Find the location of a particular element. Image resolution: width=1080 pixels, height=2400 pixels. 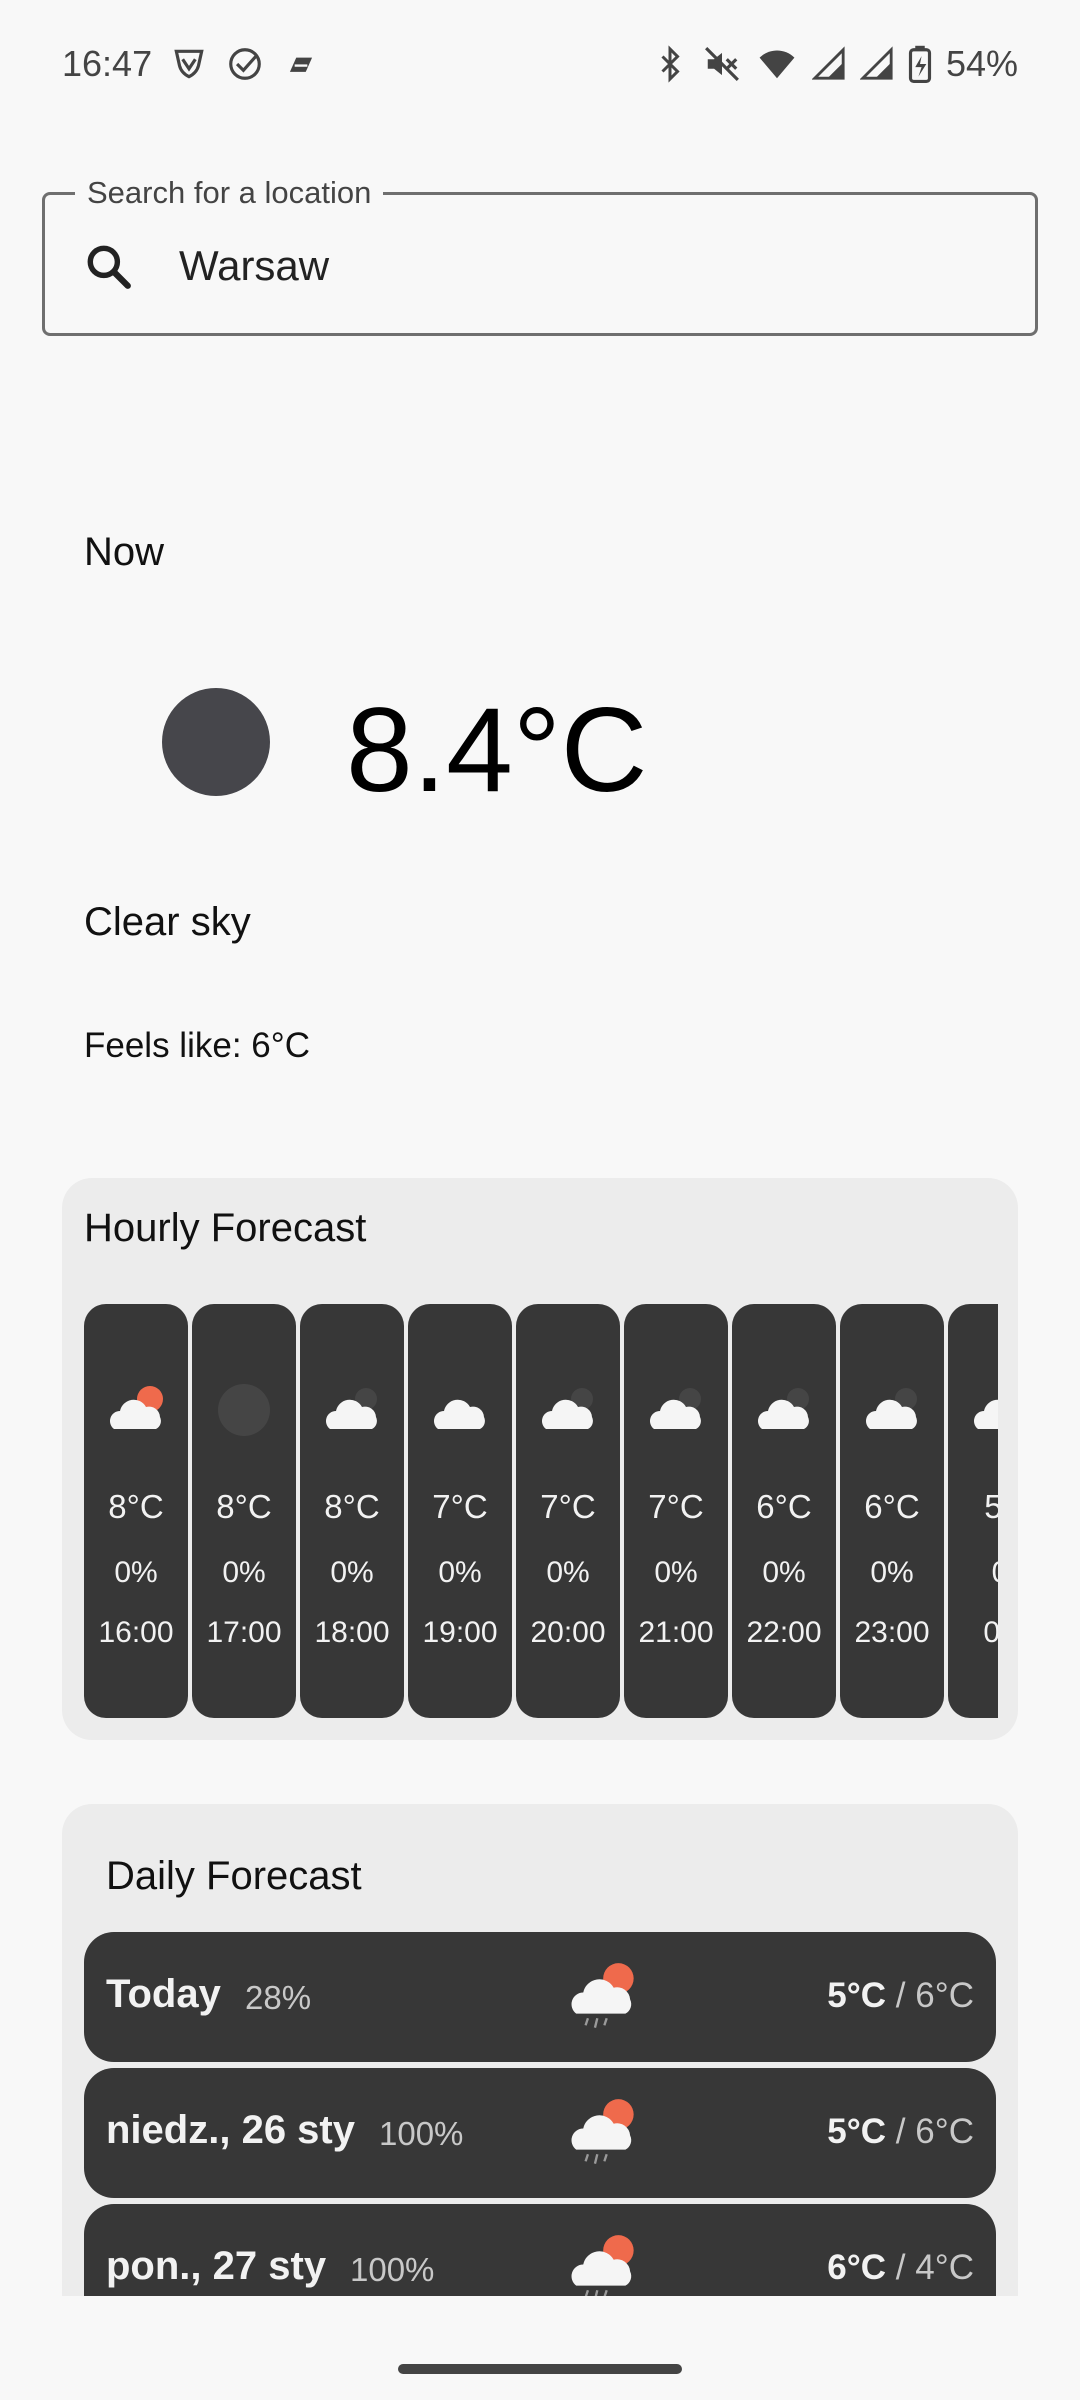

status-left: 16:47 is located at coordinates (191, 64).